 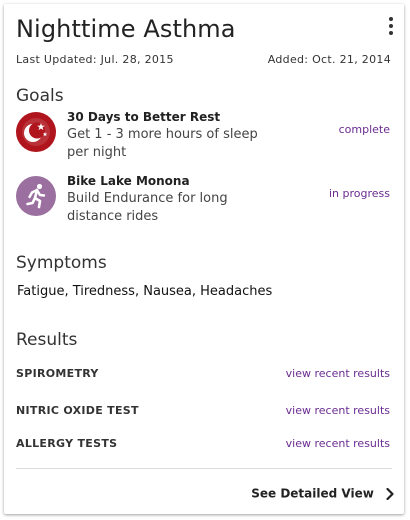 What do you see at coordinates (204, 413) in the screenshot?
I see `result-row: NITRIC OXIDE TEST view recent results` at bounding box center [204, 413].